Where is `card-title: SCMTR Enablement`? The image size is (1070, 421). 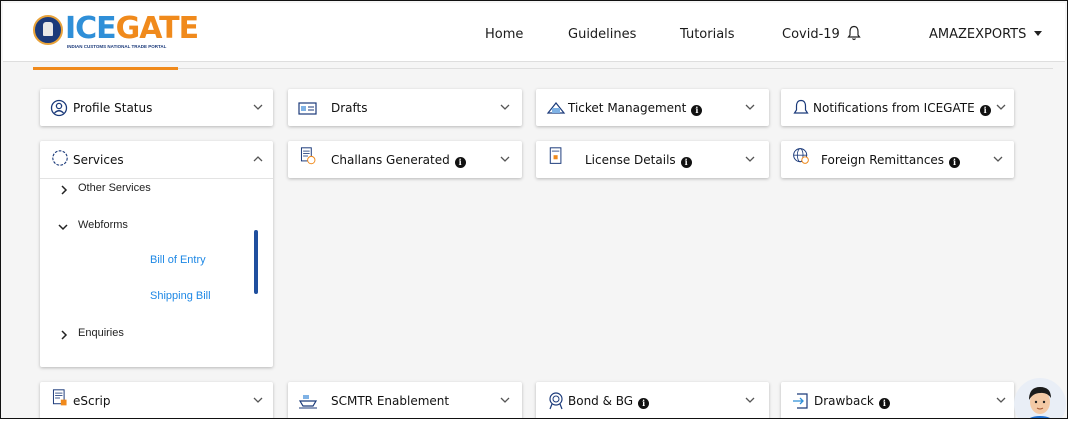
card-title: SCMTR Enablement is located at coordinates (390, 401).